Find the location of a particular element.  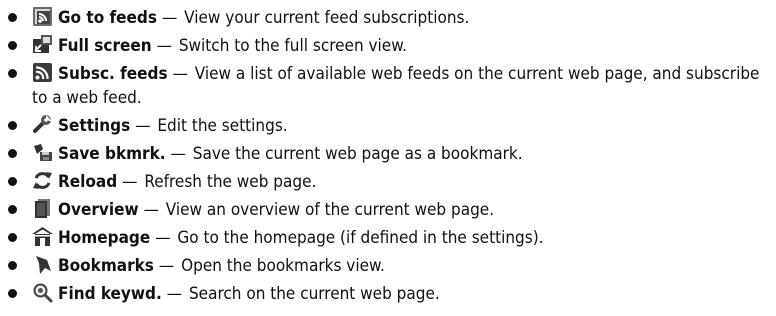

option-description: Refresh the web page. is located at coordinates (230, 182).